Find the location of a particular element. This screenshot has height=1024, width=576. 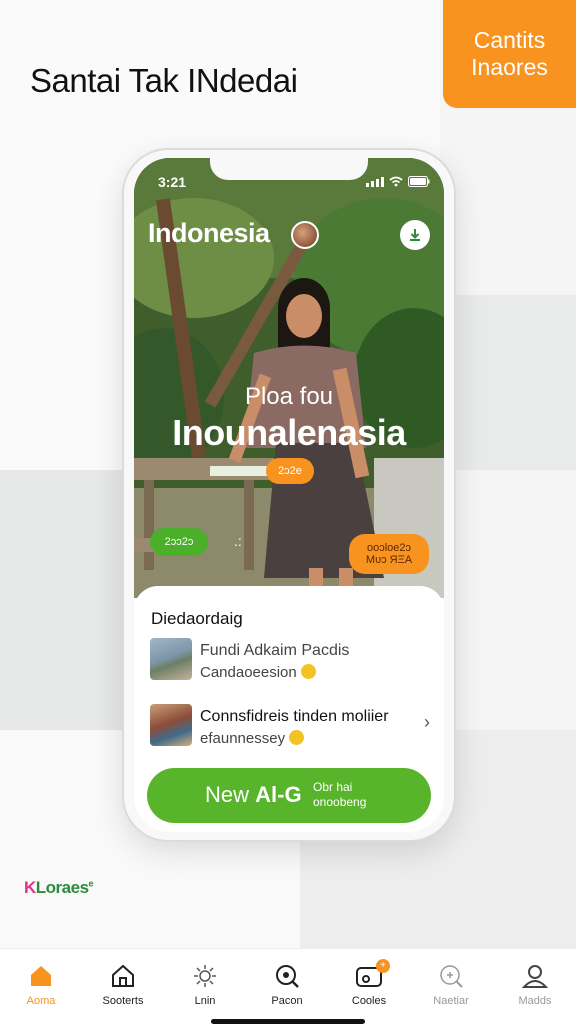

tag-pill-green: 2ɔɔ2ɔ is located at coordinates (179, 542).